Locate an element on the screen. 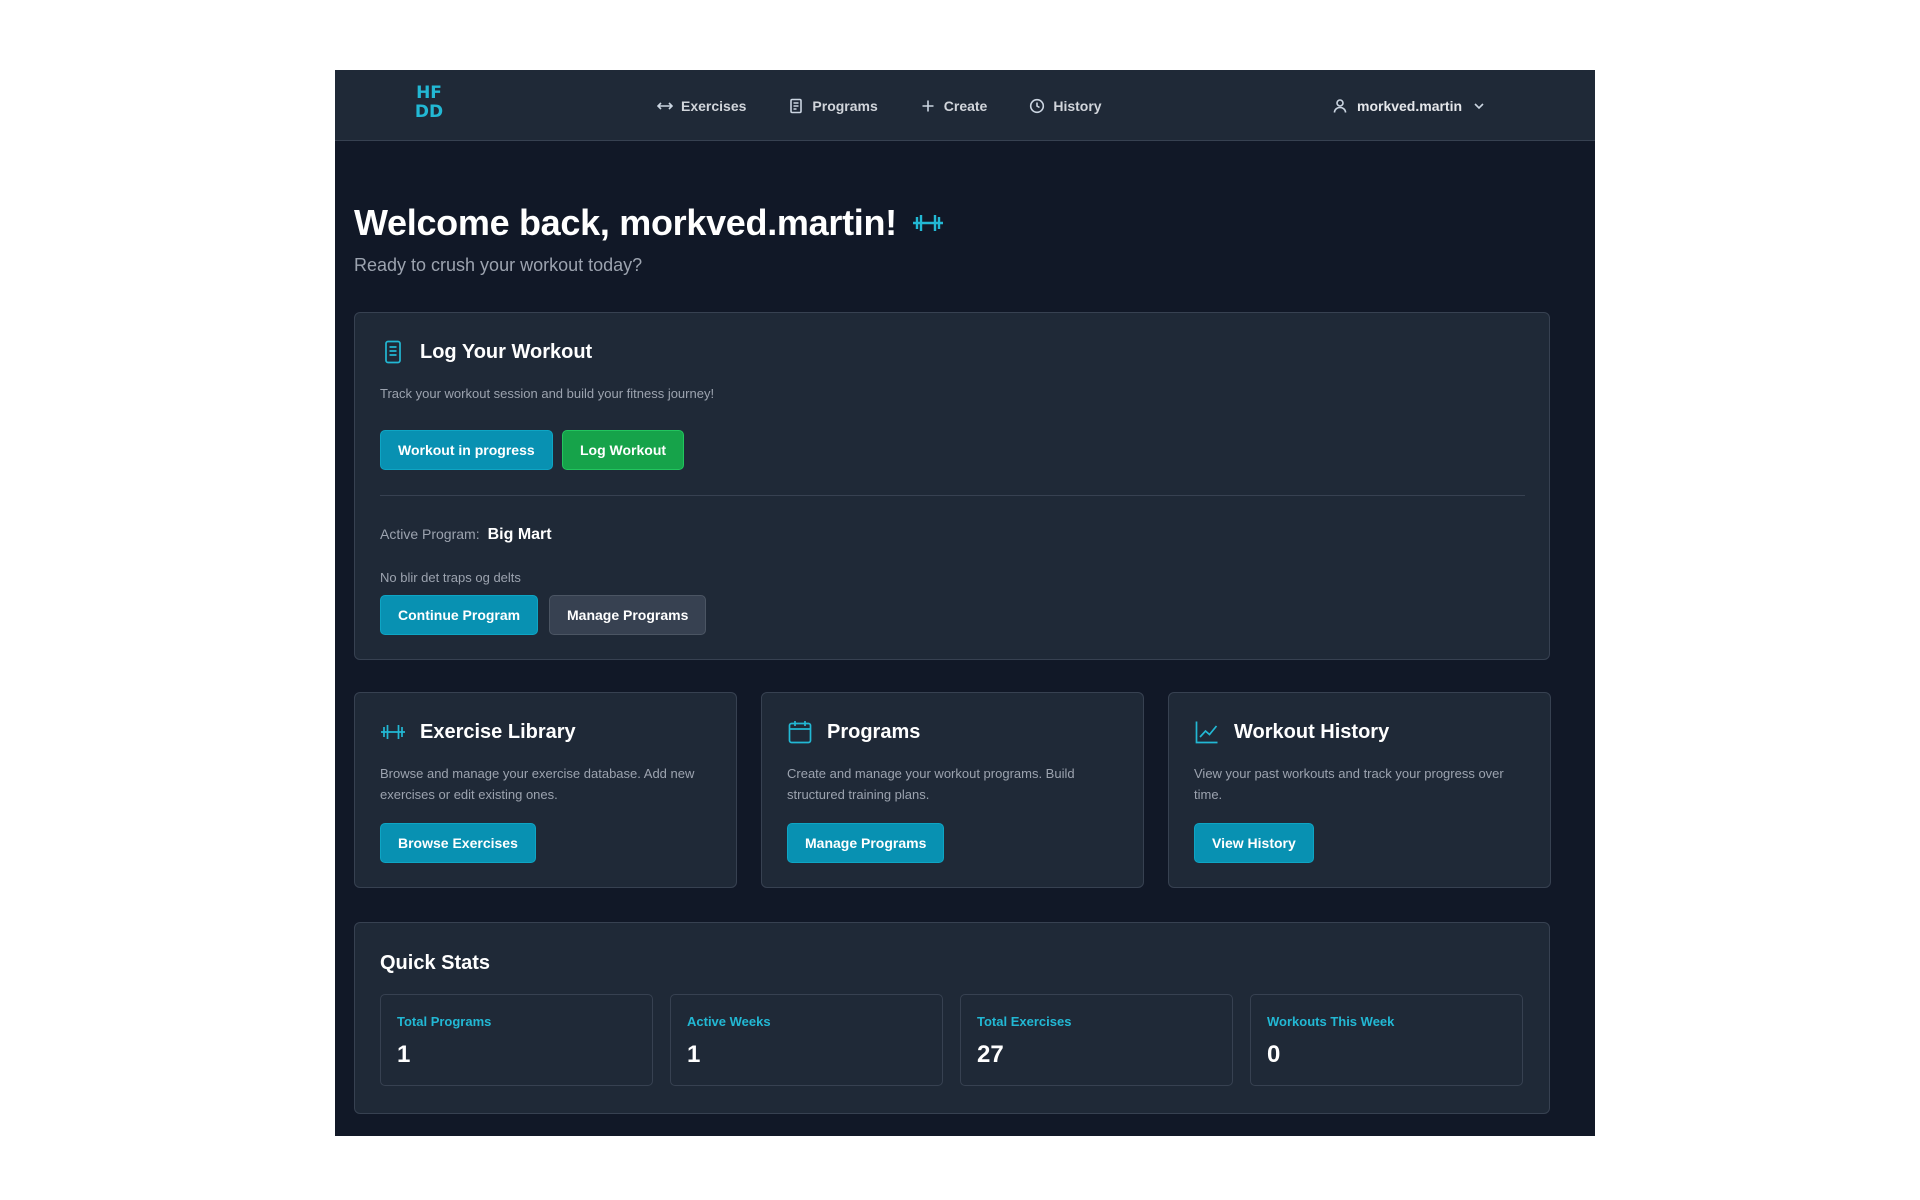  chevron-down-icon is located at coordinates (1479, 105).